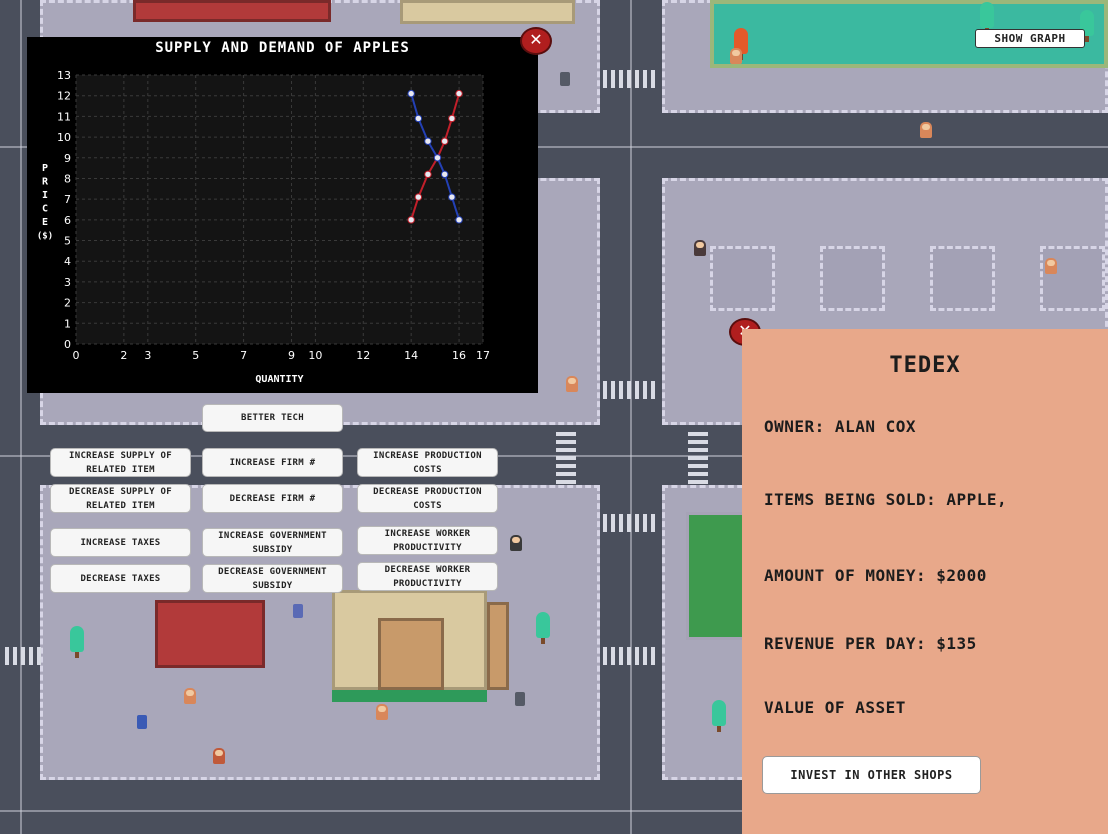 The width and height of the screenshot is (1108, 834). What do you see at coordinates (45, 237) in the screenshot?
I see `y-axis-label-unit: ($)` at bounding box center [45, 237].